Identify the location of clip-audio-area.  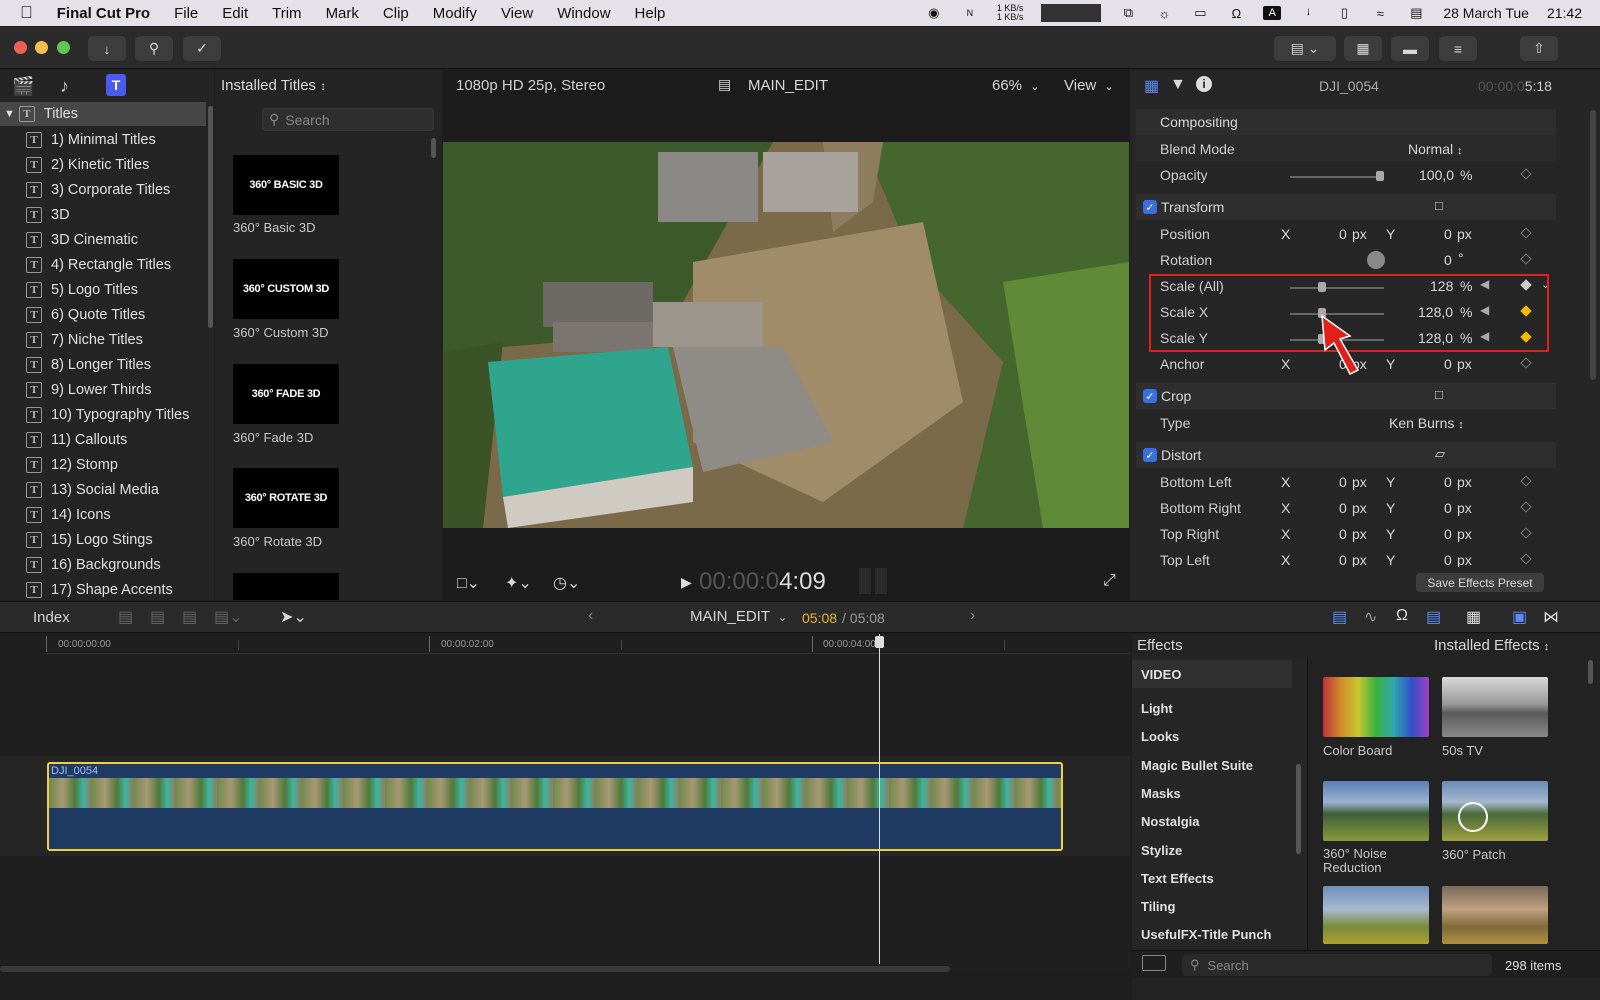
(555, 828).